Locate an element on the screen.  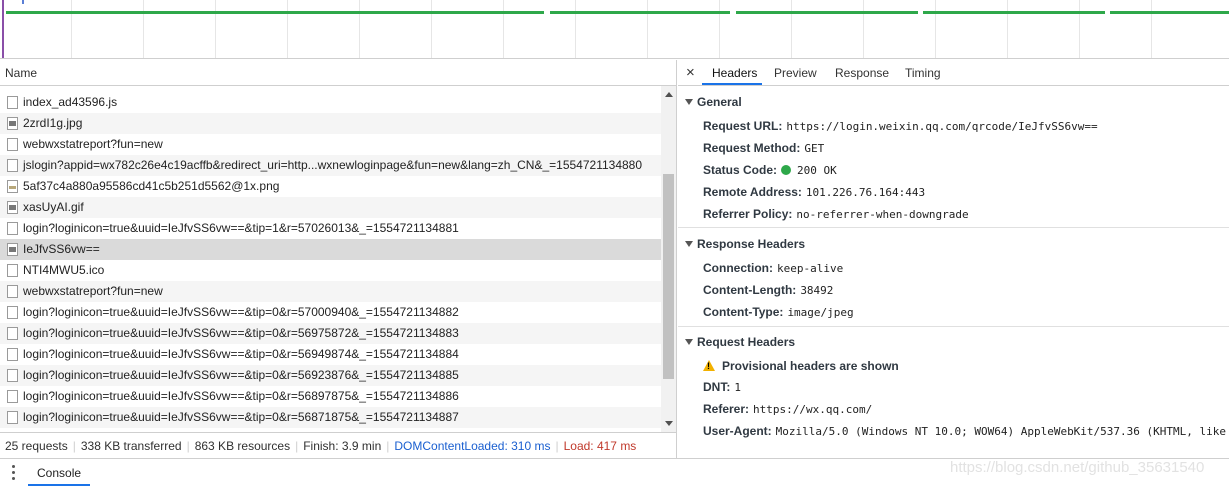
header-key: Status Code: is located at coordinates (740, 170).